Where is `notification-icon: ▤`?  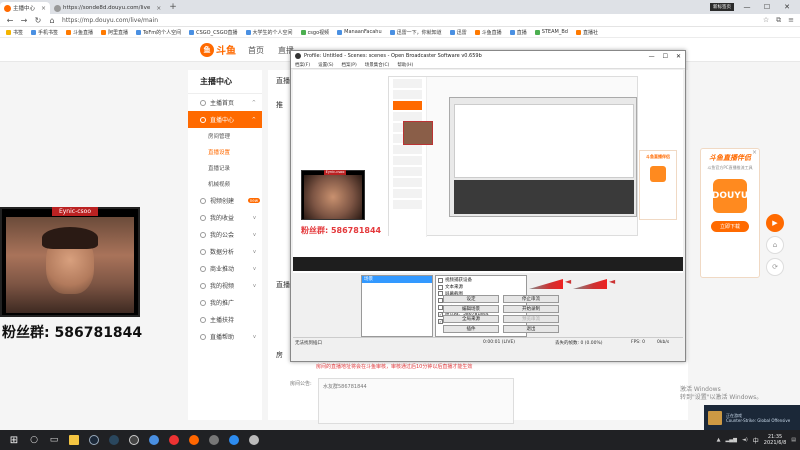 notification-icon: ▤ is located at coordinates (793, 440).